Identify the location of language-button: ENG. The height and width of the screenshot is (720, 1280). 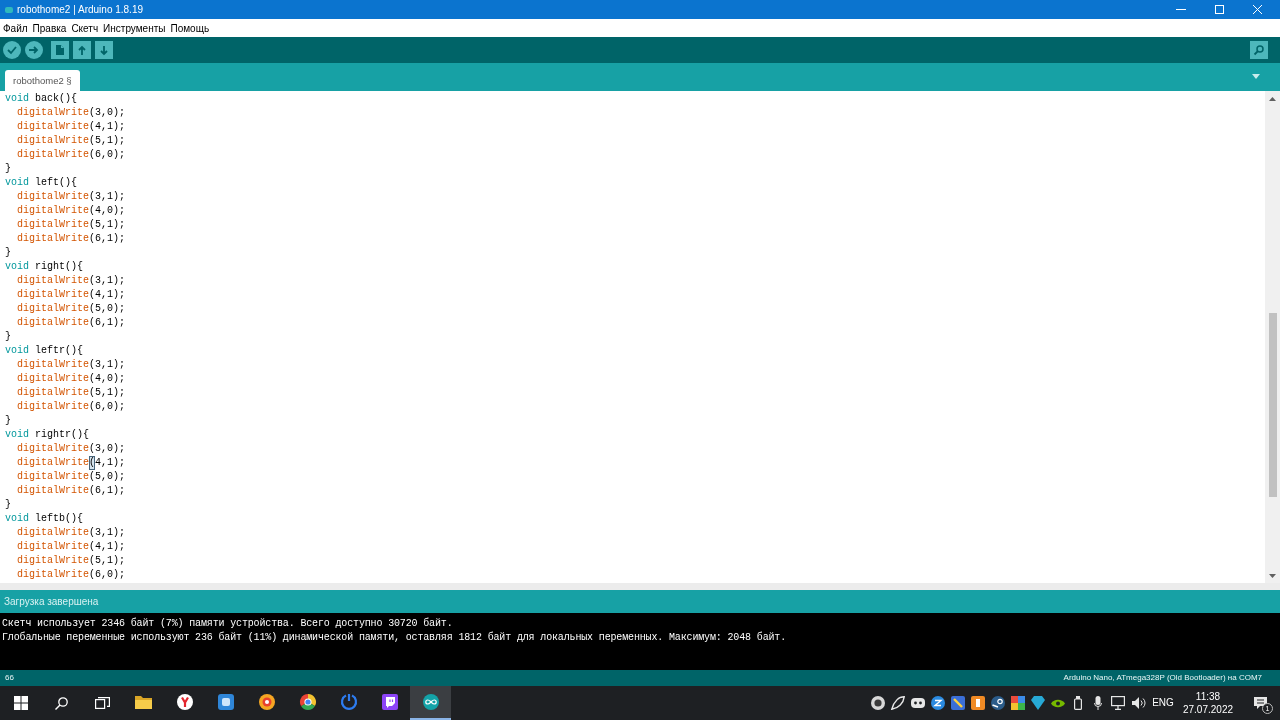
(1163, 703).